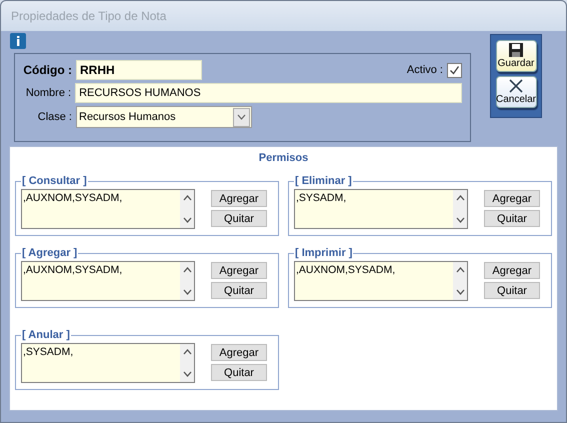 This screenshot has width=567, height=423. Describe the element at coordinates (241, 117) in the screenshot. I see `caret-icon` at that location.